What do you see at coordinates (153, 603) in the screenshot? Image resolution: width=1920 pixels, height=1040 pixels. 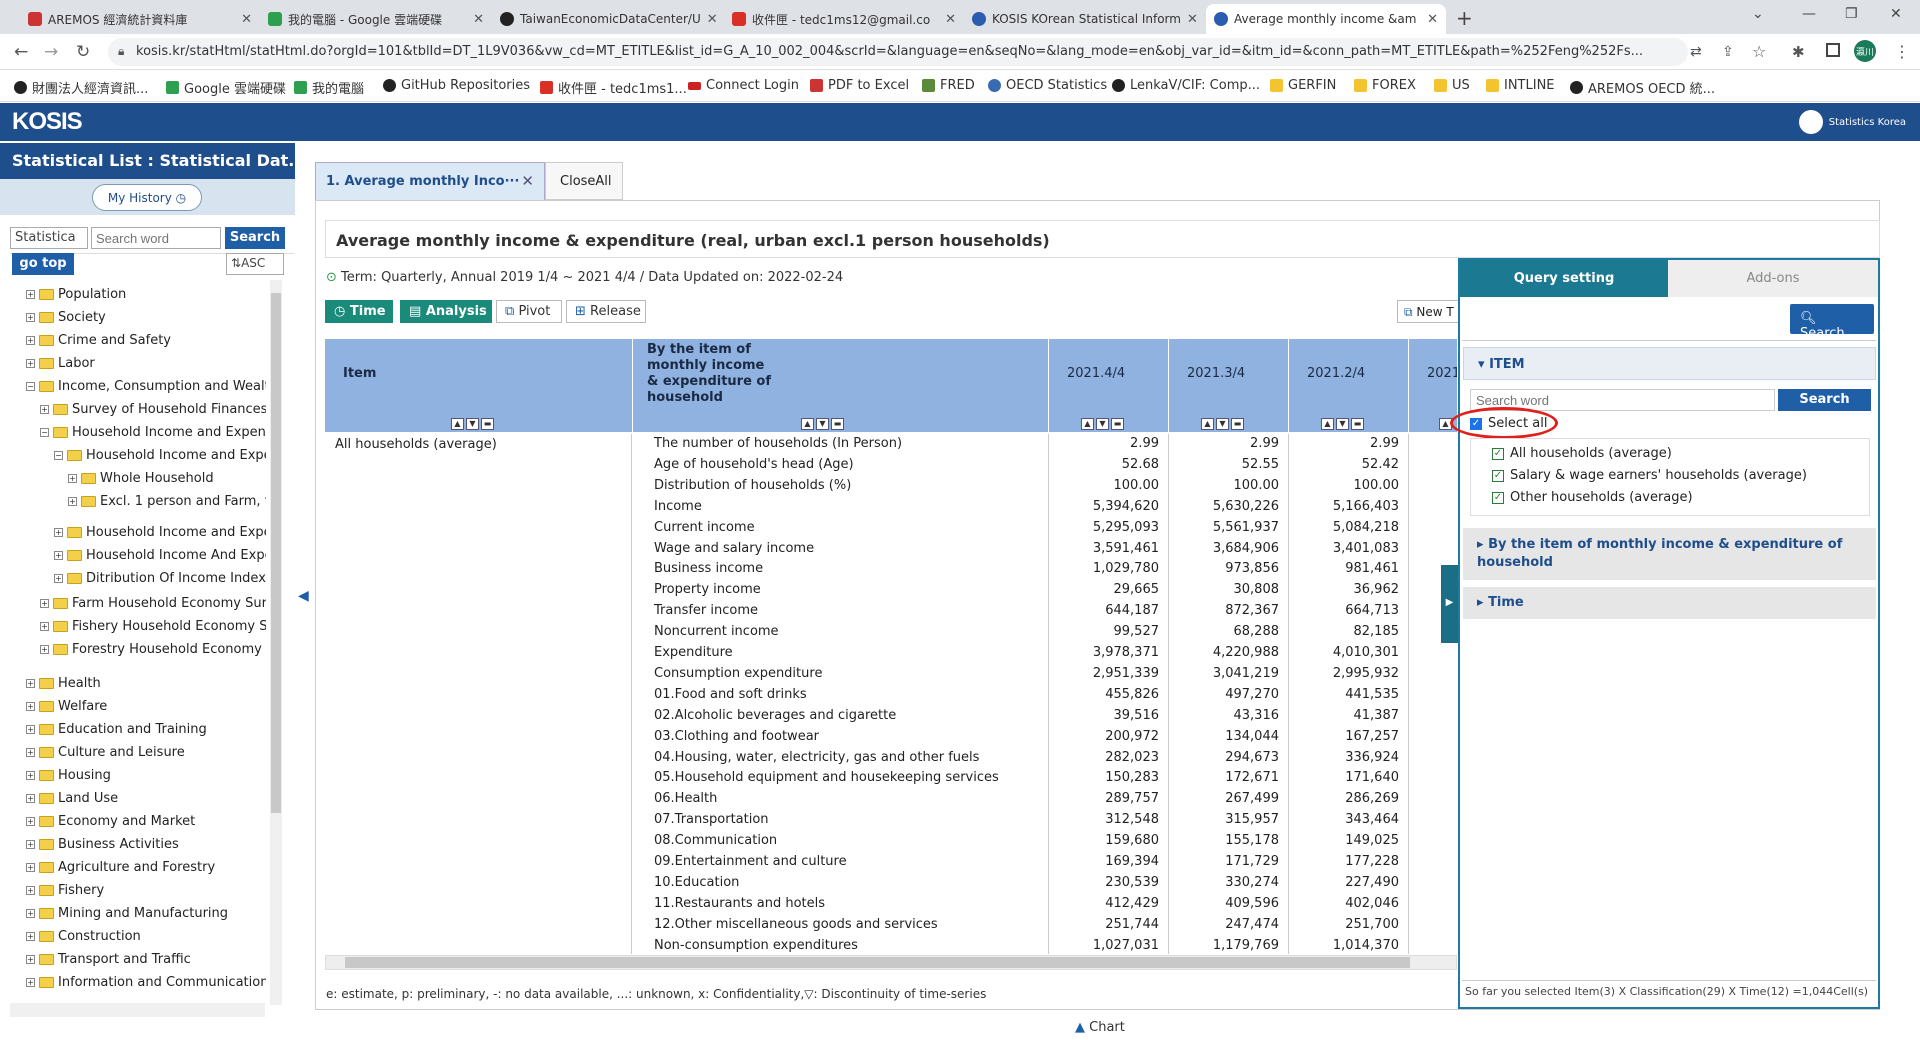 I see `tree-node: + Farm Household Economy Surv` at bounding box center [153, 603].